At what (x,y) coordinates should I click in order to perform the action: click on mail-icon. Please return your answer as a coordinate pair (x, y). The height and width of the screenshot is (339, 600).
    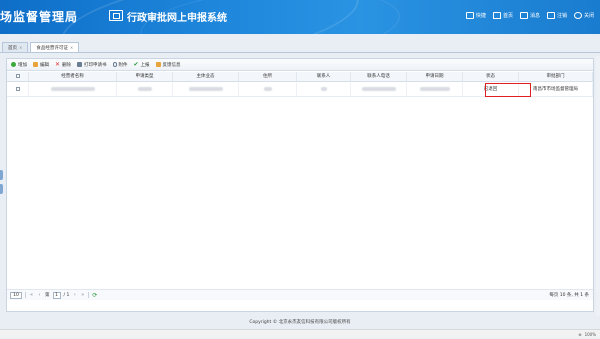
    Looking at the image, I should click on (523, 15).